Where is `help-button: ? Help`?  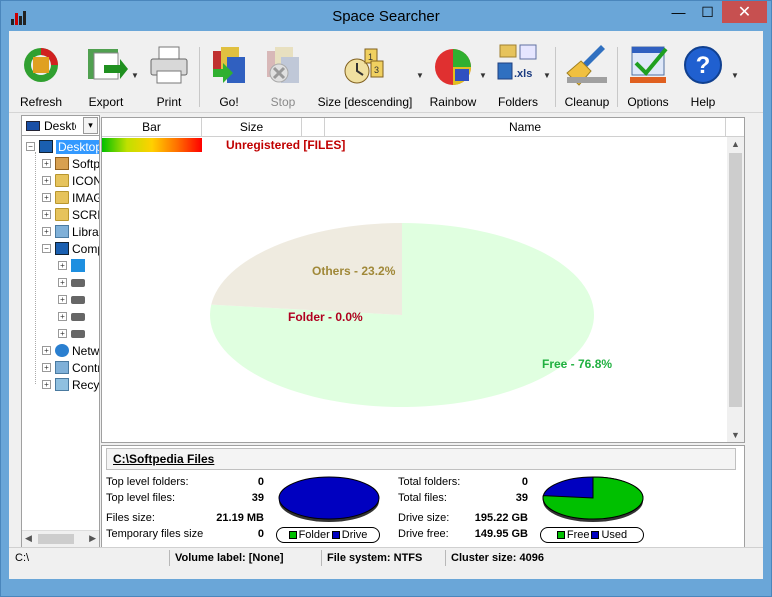 help-button: ? Help is located at coordinates (703, 77).